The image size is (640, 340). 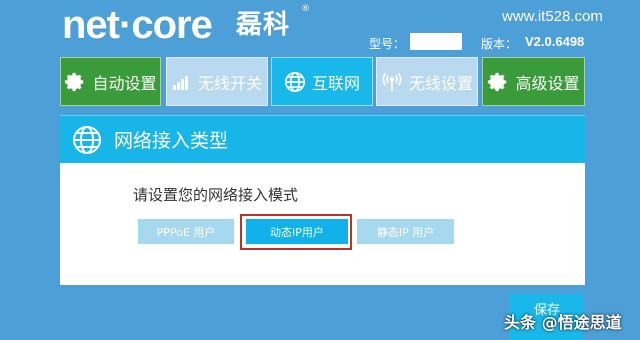 What do you see at coordinates (440, 83) in the screenshot?
I see `tab-label: 无线设置` at bounding box center [440, 83].